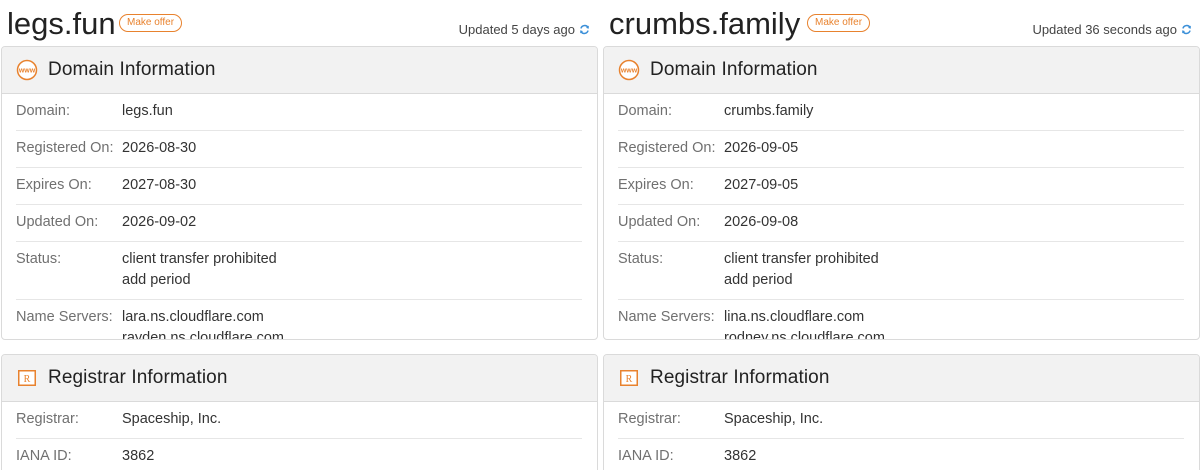 This screenshot has height=470, width=1200. Describe the element at coordinates (299, 23) in the screenshot. I see `domain-header: legs.fun Make offer Updated 5 days ago` at that location.